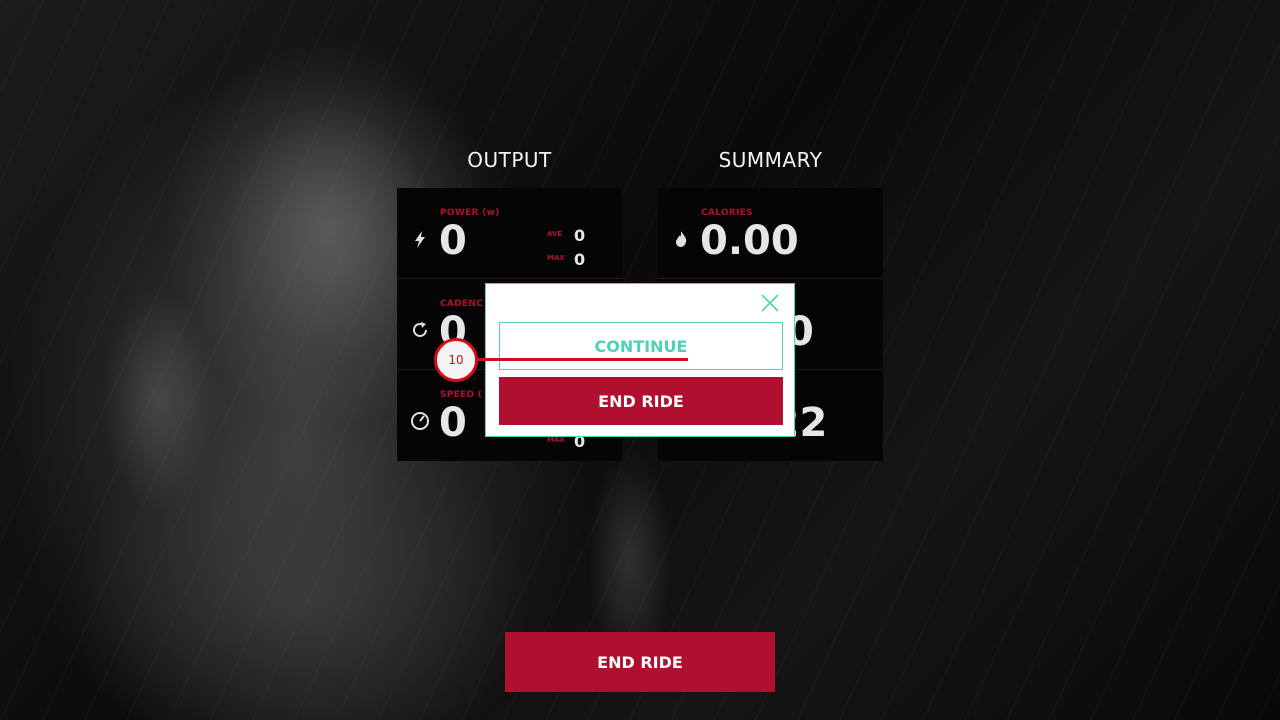  Describe the element at coordinates (456, 360) in the screenshot. I see `annotation-marker: 10` at that location.